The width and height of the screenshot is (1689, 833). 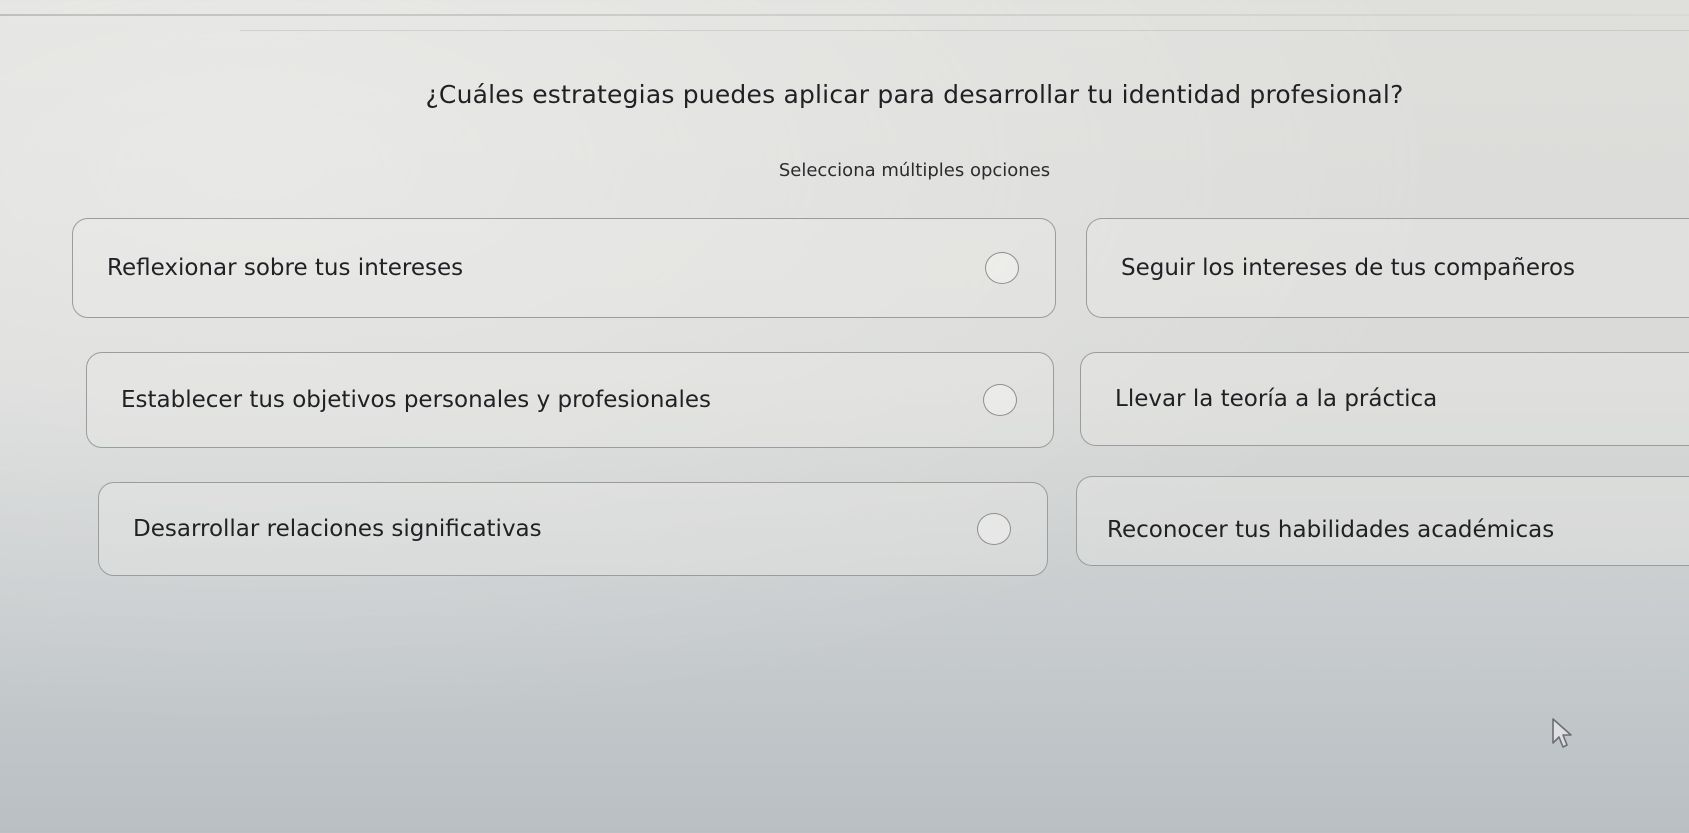 I want to click on screen-top-edge, so click(x=844, y=15).